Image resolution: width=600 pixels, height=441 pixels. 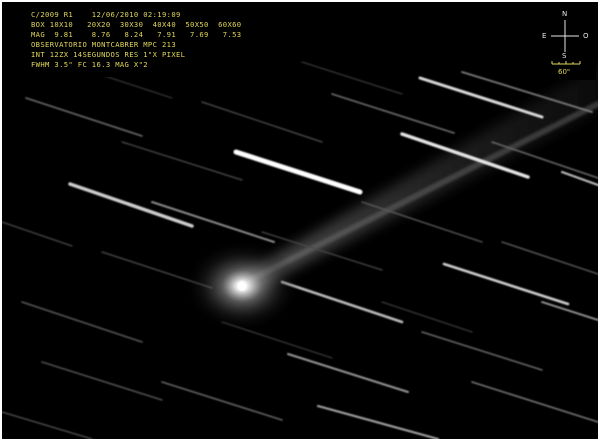 What do you see at coordinates (89, 64) in the screenshot?
I see `info-line-fwhm: FWHM 3.5" FC 16.3 MAG X"2` at bounding box center [89, 64].